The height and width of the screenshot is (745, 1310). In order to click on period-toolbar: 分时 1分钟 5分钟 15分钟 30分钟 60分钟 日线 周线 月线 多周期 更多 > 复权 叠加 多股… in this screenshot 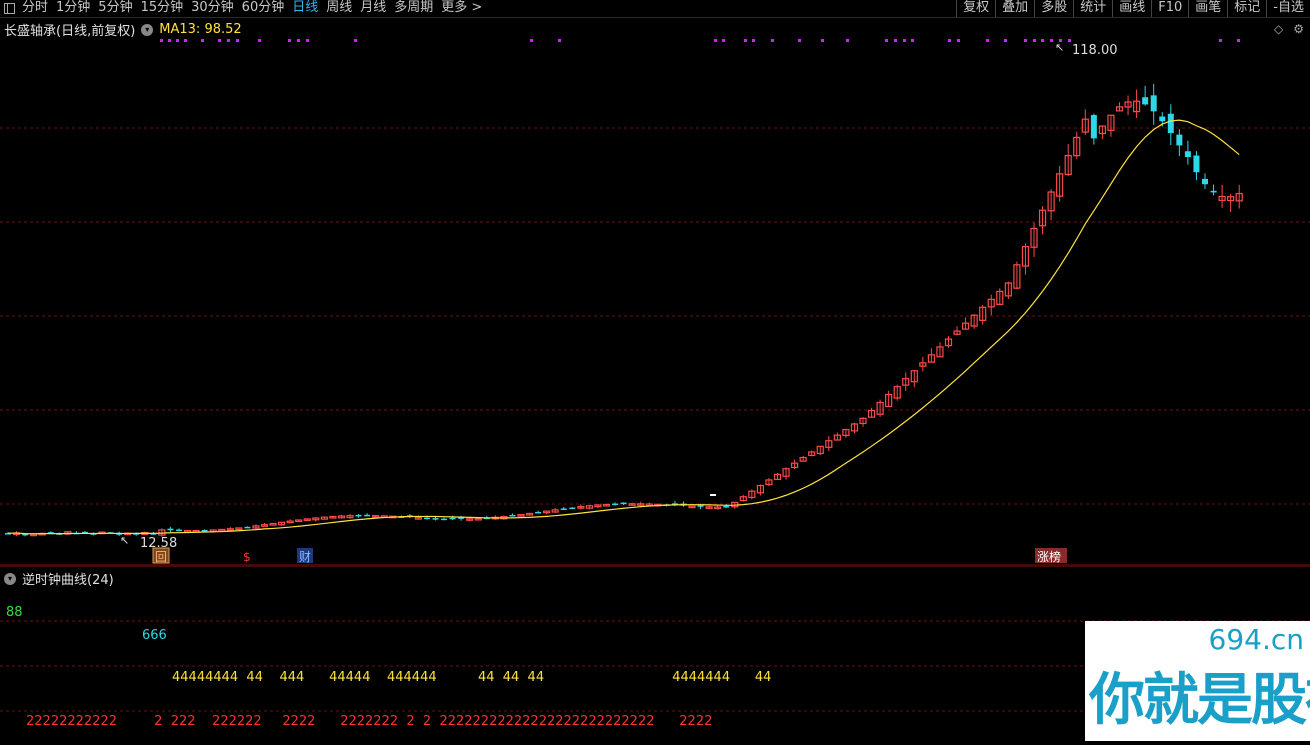, I will do `click(655, 9)`.